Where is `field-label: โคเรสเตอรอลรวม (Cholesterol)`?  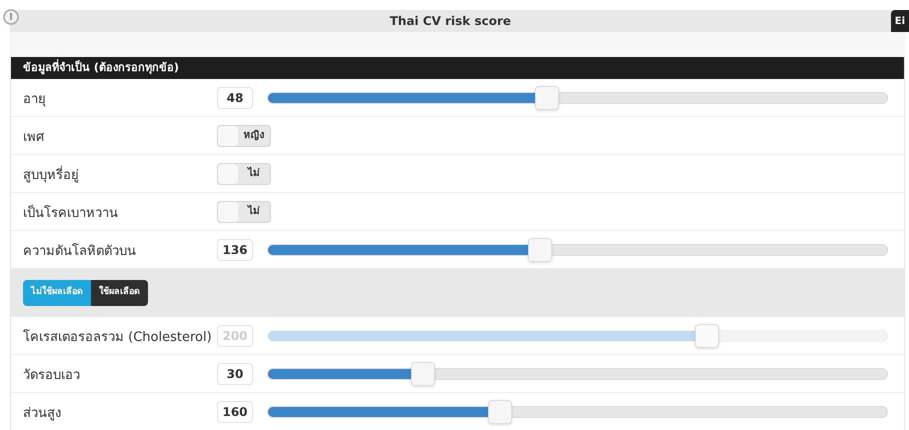 field-label: โคเรสเตอรอลรวม (Cholesterol) is located at coordinates (118, 337).